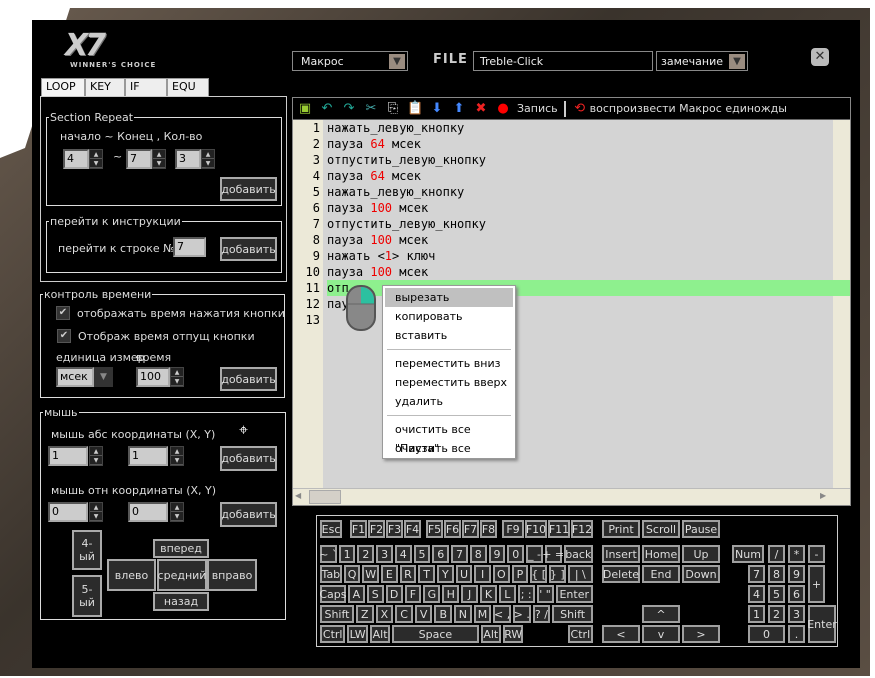  Describe the element at coordinates (449, 401) in the screenshot. I see `menu-item: удалить` at that location.